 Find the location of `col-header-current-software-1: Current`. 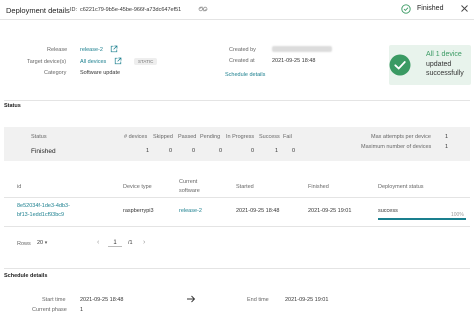

col-header-current-software-1: Current is located at coordinates (188, 182).